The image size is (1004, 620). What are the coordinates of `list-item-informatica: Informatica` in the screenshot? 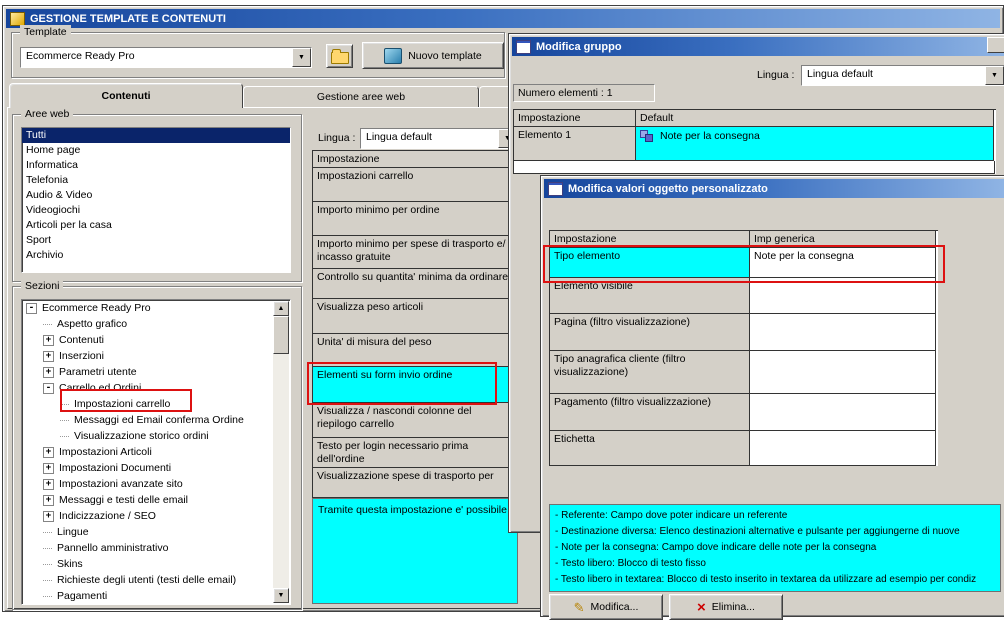 It's located at (156, 165).